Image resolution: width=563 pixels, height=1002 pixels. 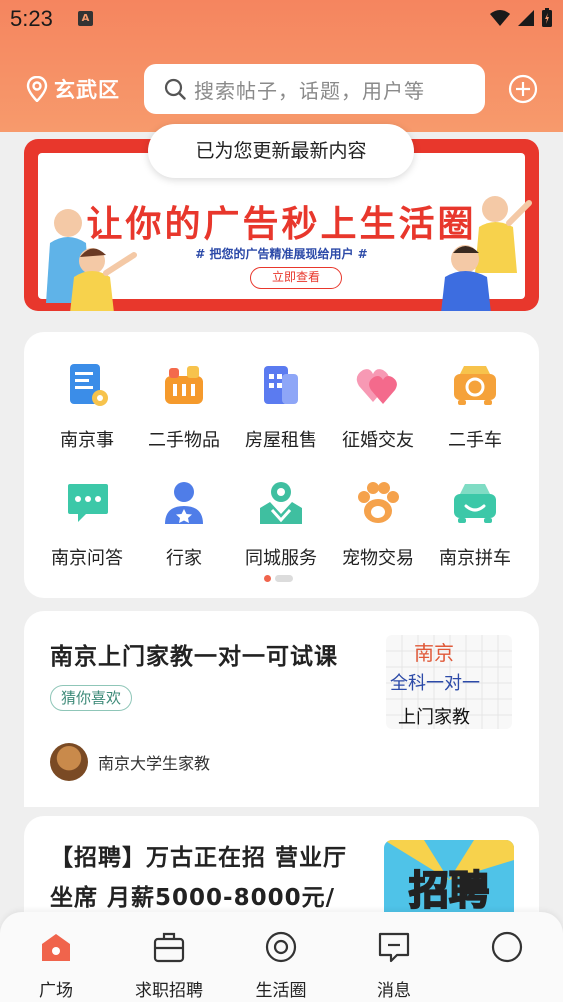 I want to click on tab-label: 求职招聘, so click(x=169, y=991).